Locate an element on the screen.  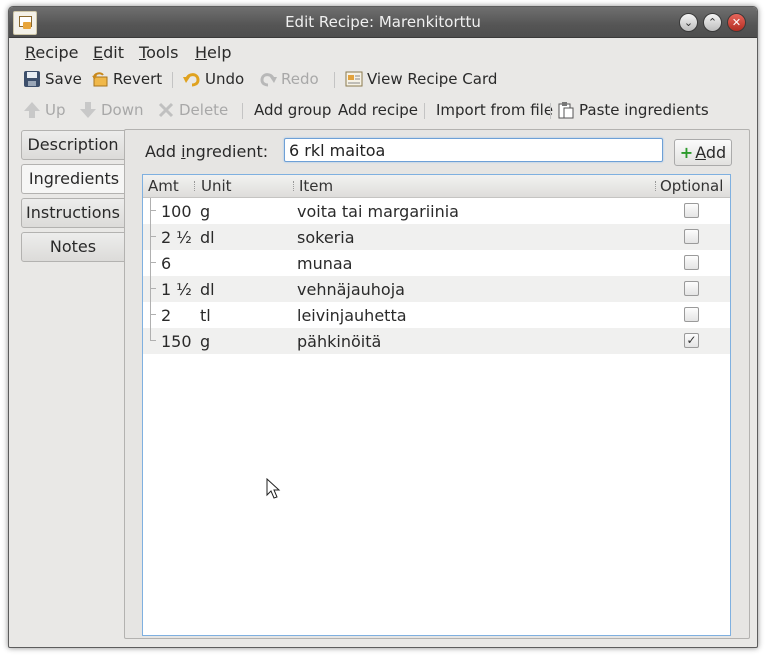
main-toolbar: Save Revert Undo Redo View Recipe Card is located at coordinates (383, 80).